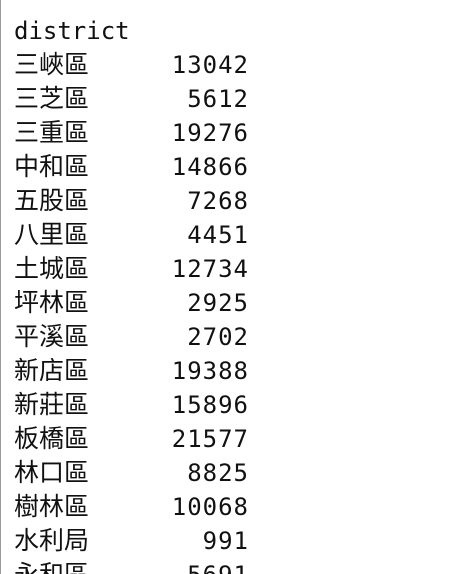 The image size is (466, 574). What do you see at coordinates (74, 566) in the screenshot?
I see `district-name: 永和區` at bounding box center [74, 566].